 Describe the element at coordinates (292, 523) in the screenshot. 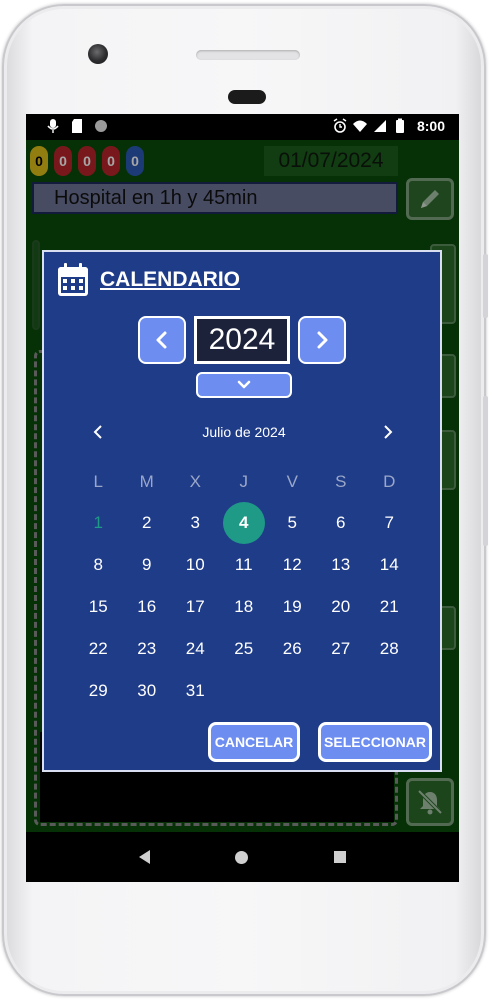

I see `calendar-day: 5` at that location.